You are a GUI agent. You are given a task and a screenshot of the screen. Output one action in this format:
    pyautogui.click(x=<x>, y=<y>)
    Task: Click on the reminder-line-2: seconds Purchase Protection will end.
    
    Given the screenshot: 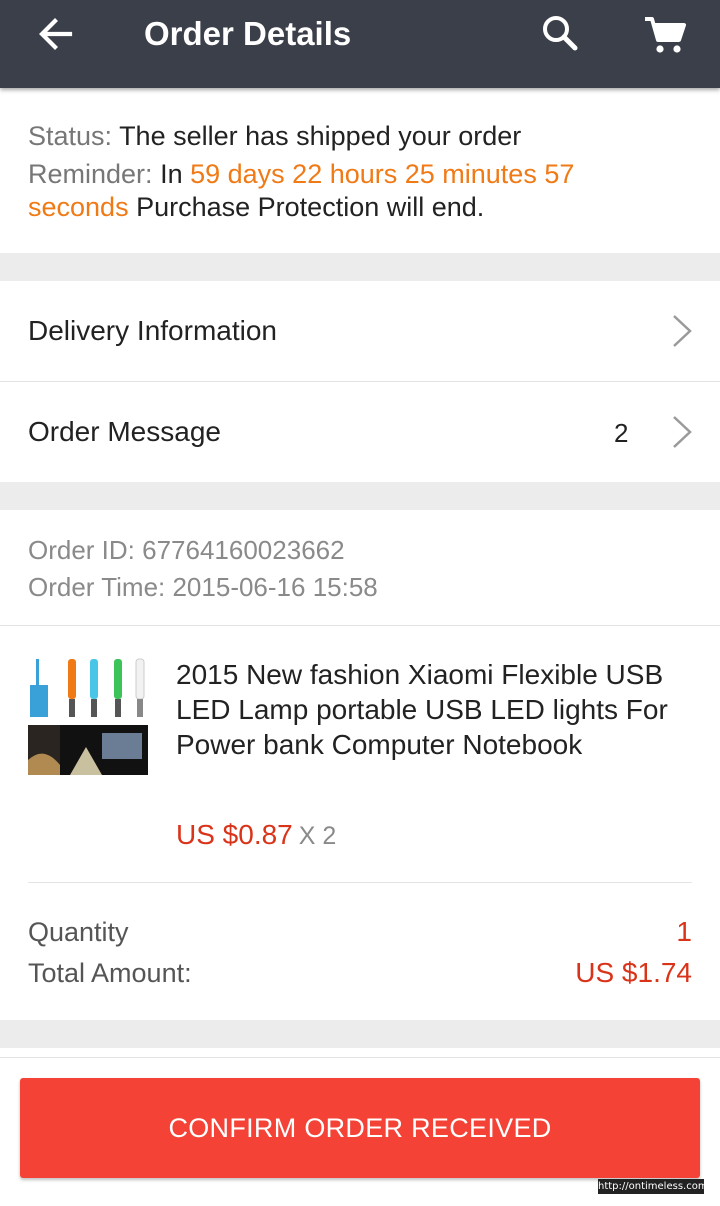 What is the action you would take?
    pyautogui.click(x=256, y=207)
    